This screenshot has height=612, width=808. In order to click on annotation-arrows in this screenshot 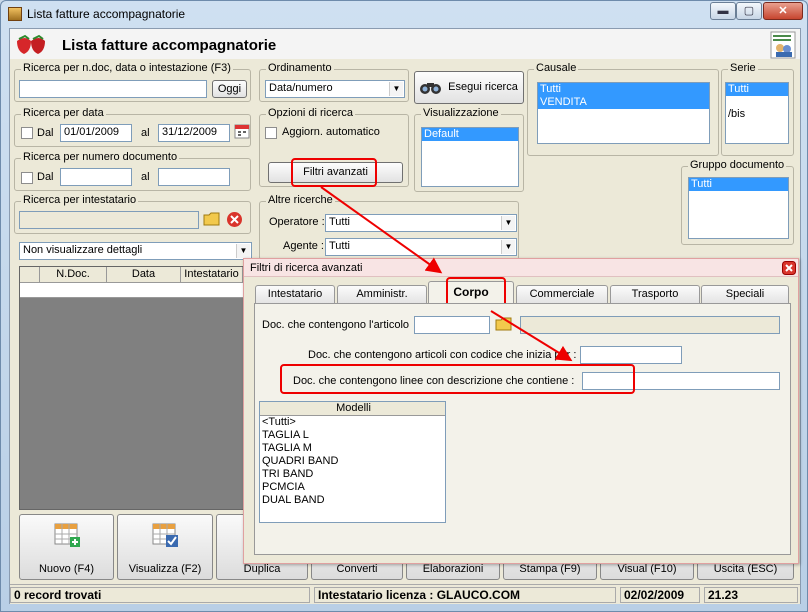, I will do `click(446, 274)`.